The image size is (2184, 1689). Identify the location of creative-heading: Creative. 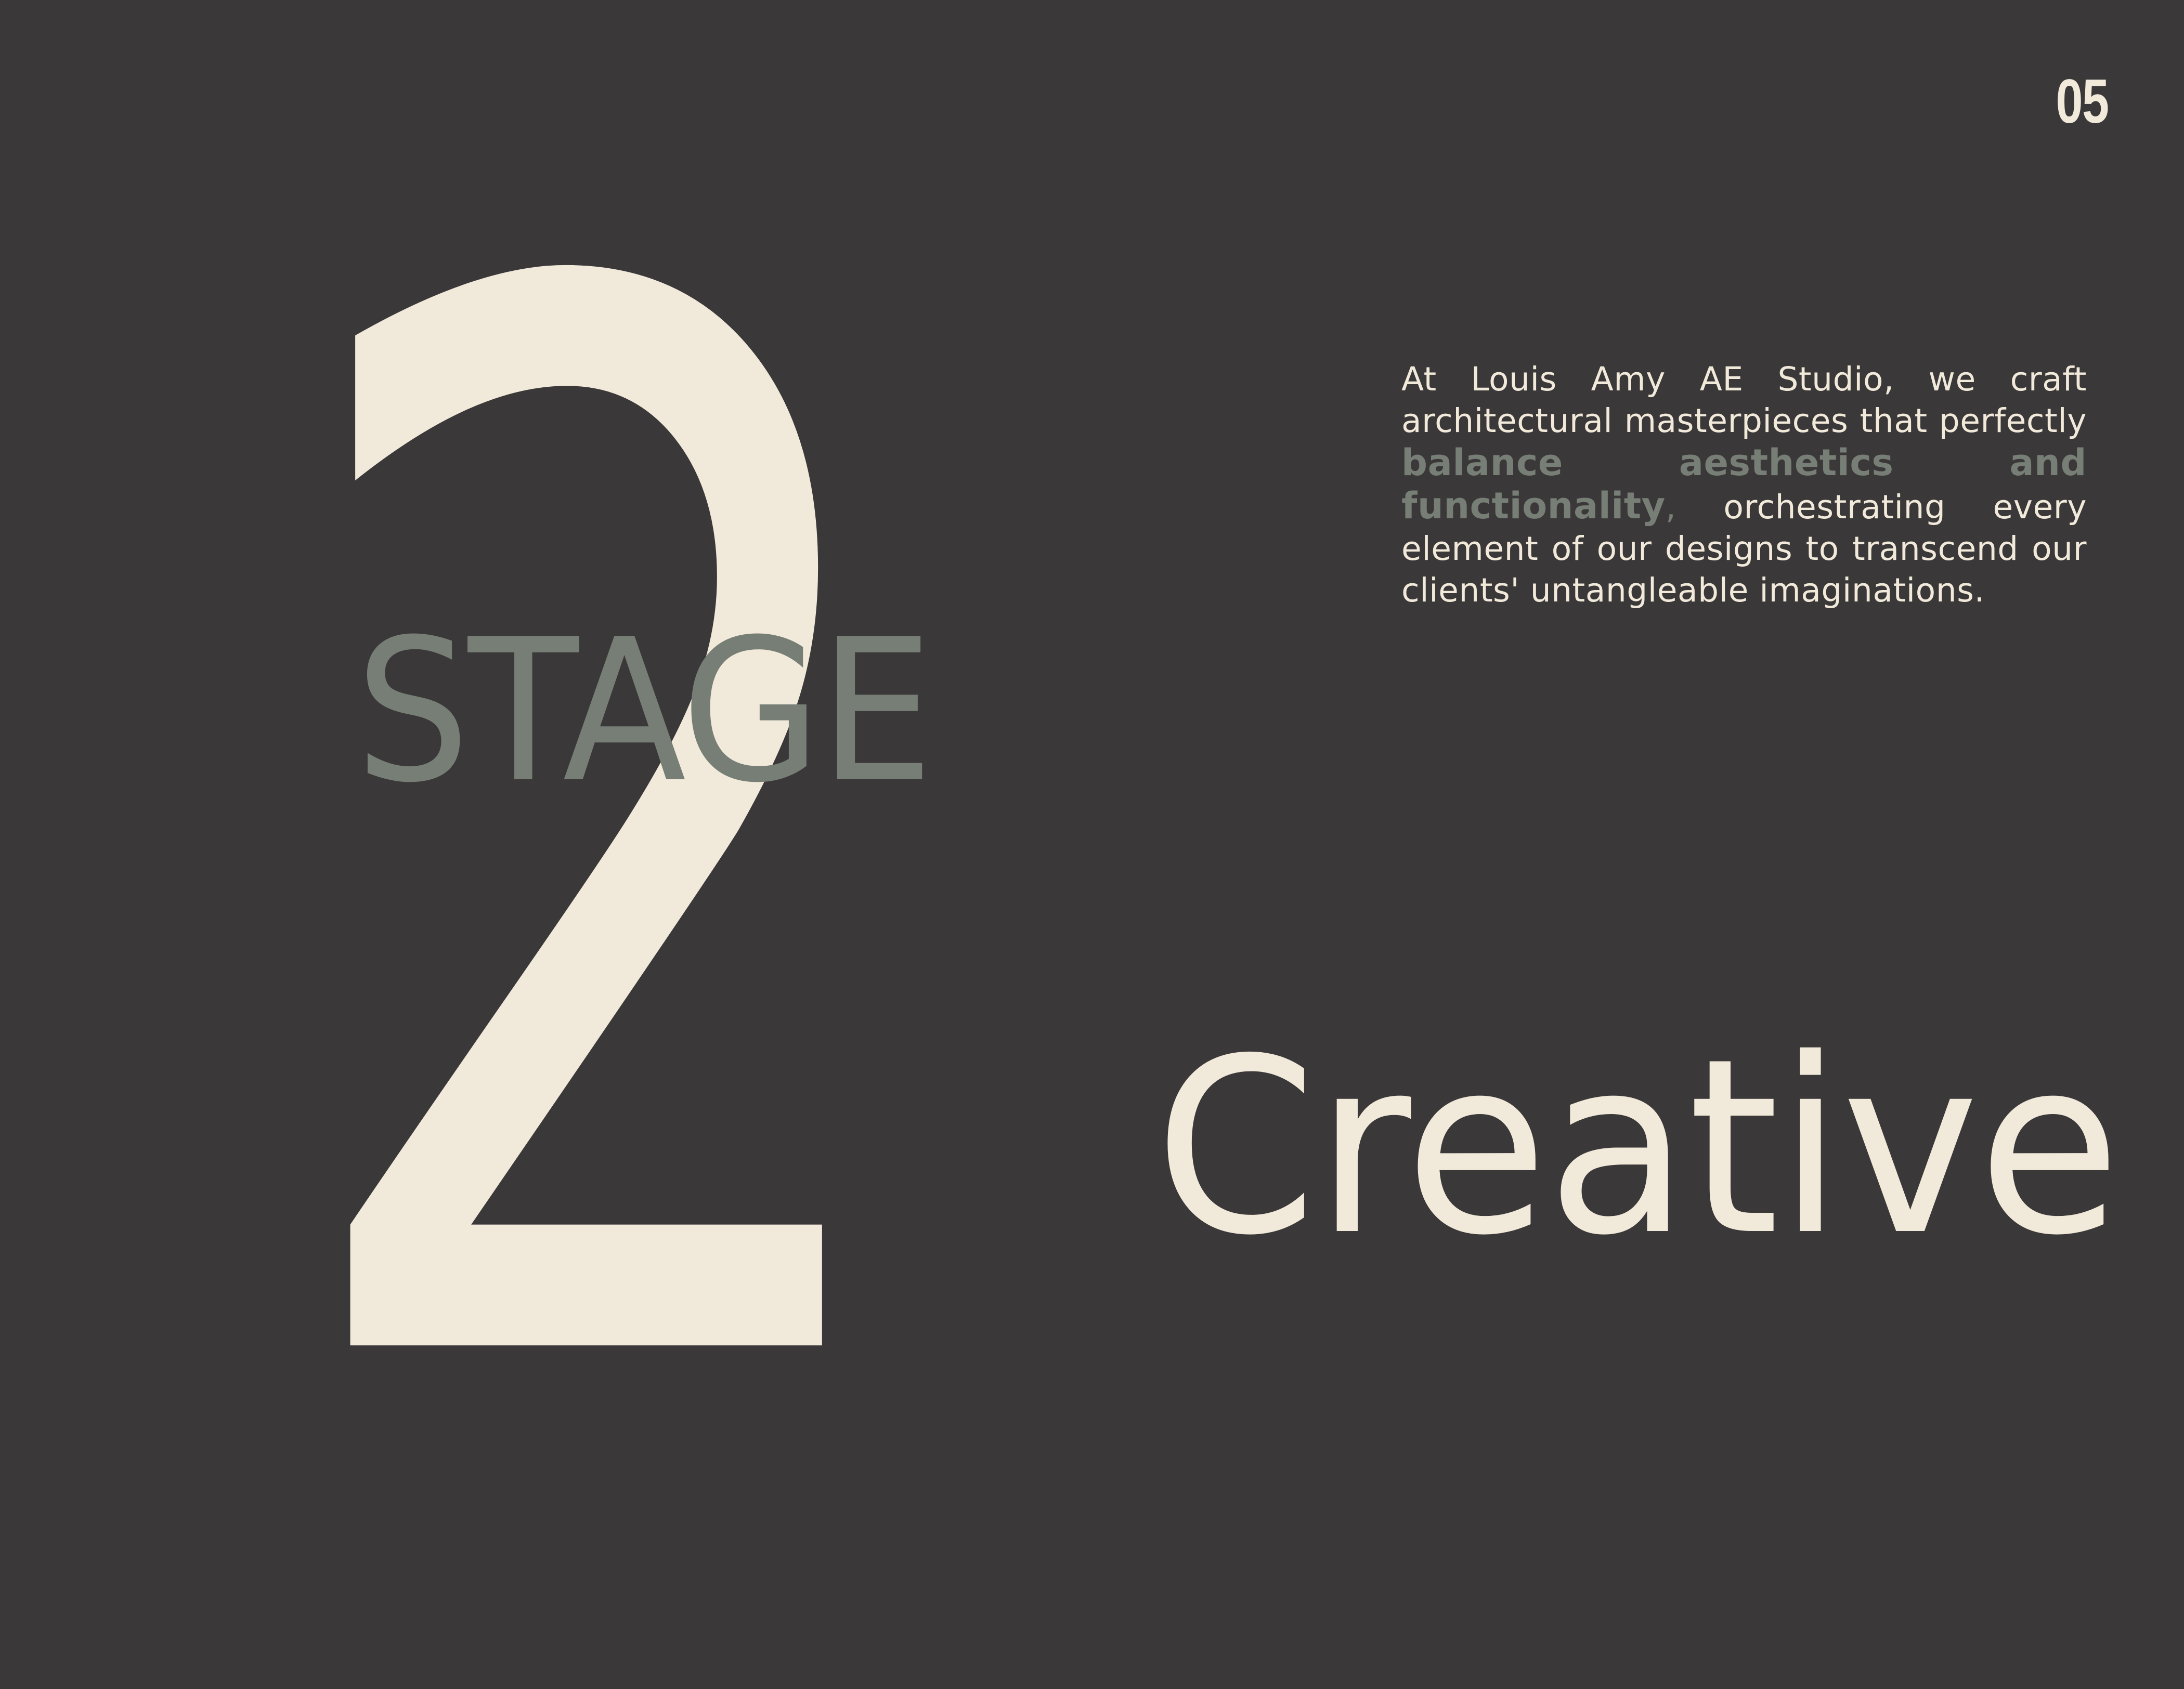
(1637, 1147).